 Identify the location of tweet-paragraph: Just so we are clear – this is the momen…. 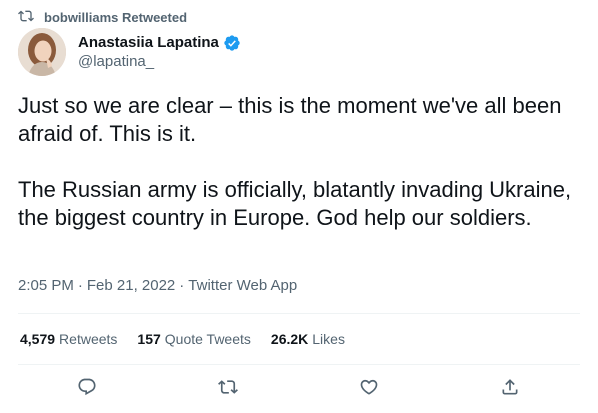
(290, 119).